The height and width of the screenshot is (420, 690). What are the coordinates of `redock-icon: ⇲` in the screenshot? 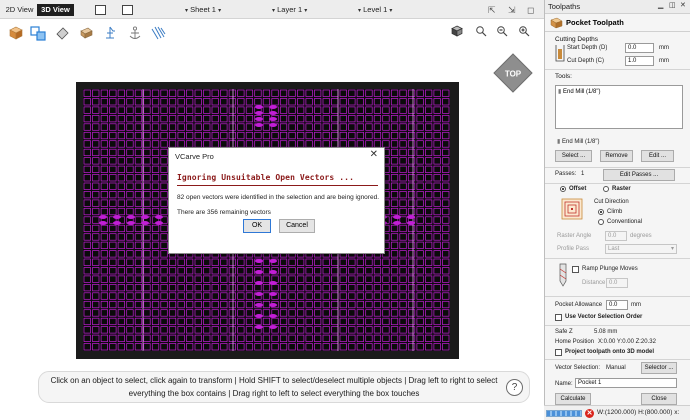 It's located at (512, 10).